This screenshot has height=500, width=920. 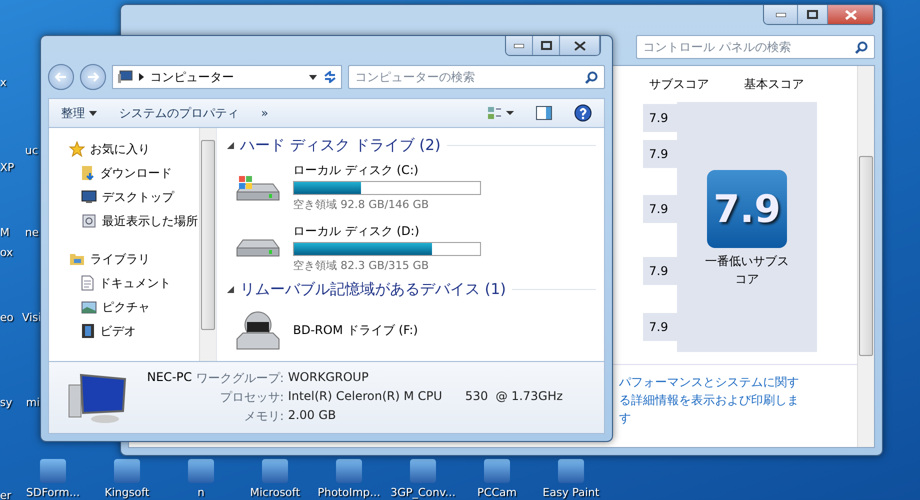 What do you see at coordinates (258, 247) in the screenshot?
I see `hard-drive-icon` at bounding box center [258, 247].